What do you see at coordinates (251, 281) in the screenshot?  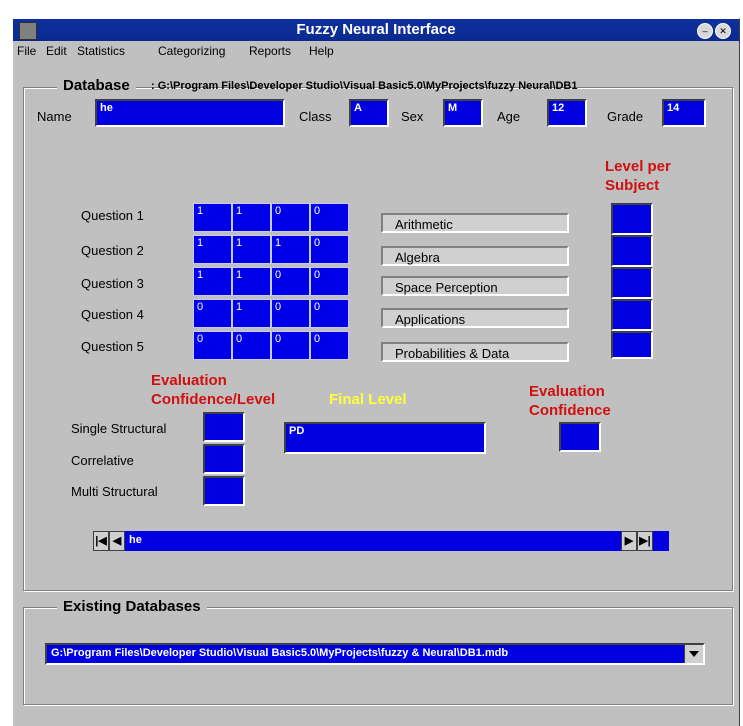 I see `answer-cell-q3-2: 1` at bounding box center [251, 281].